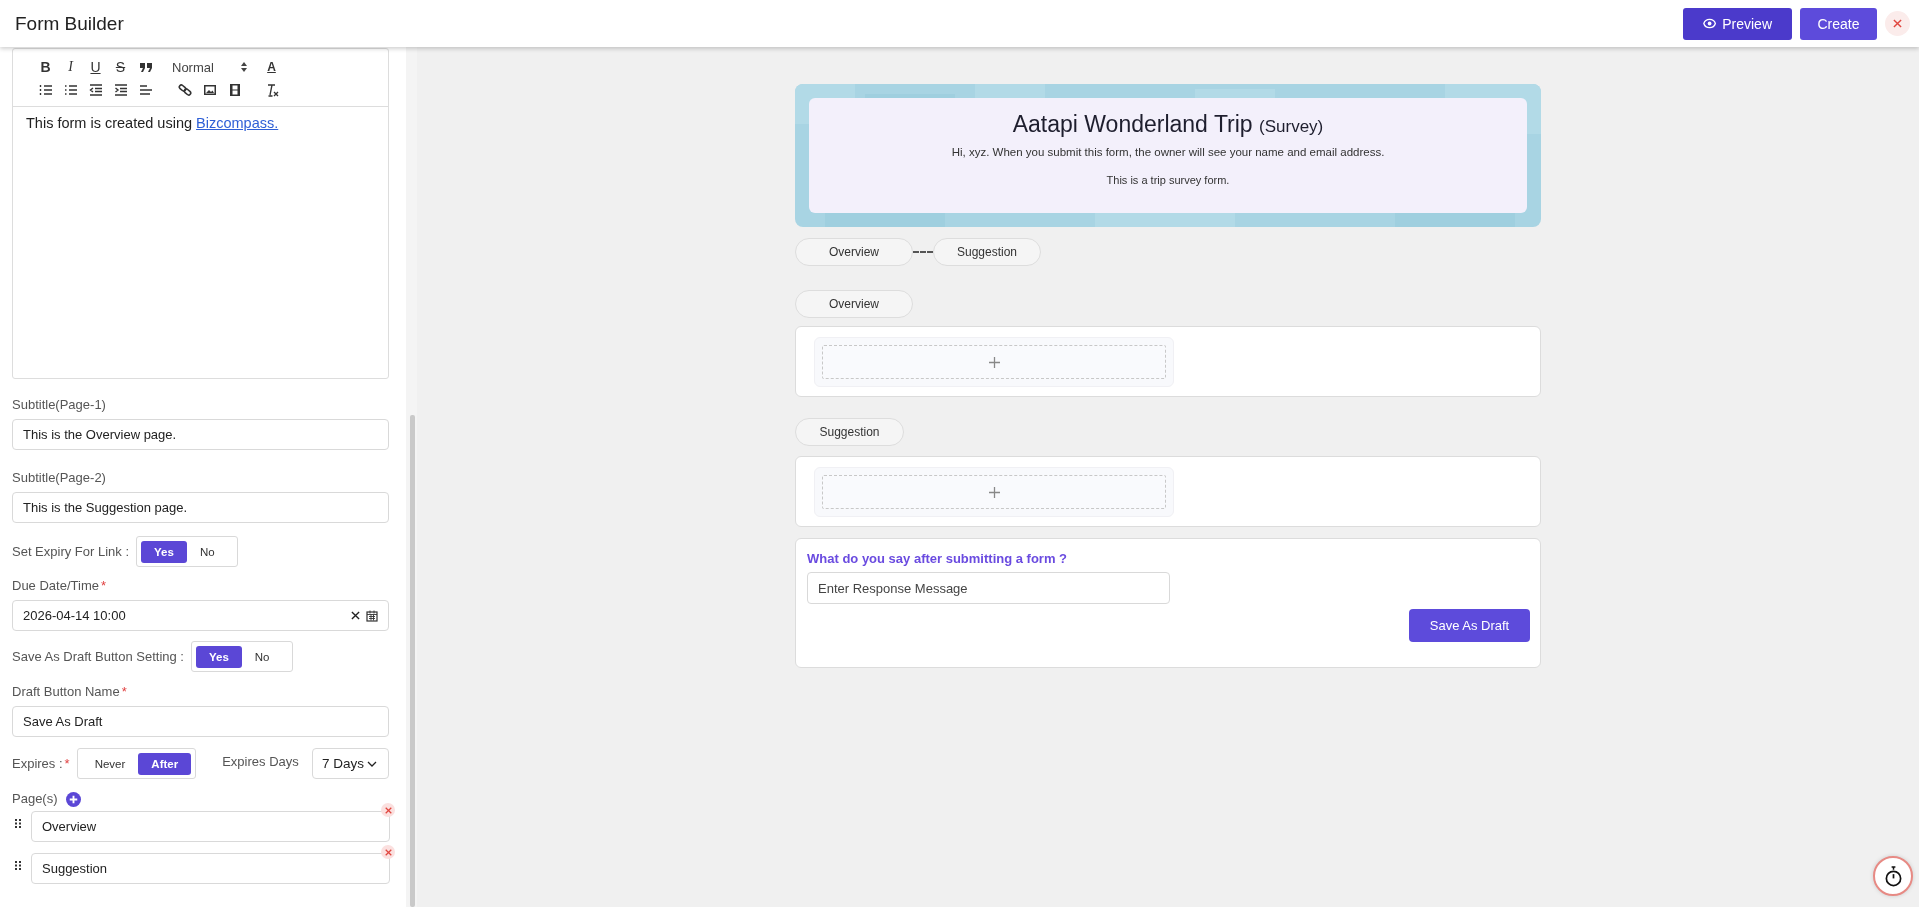  I want to click on date-time-field: 2026-04-14 10:00, so click(200, 615).